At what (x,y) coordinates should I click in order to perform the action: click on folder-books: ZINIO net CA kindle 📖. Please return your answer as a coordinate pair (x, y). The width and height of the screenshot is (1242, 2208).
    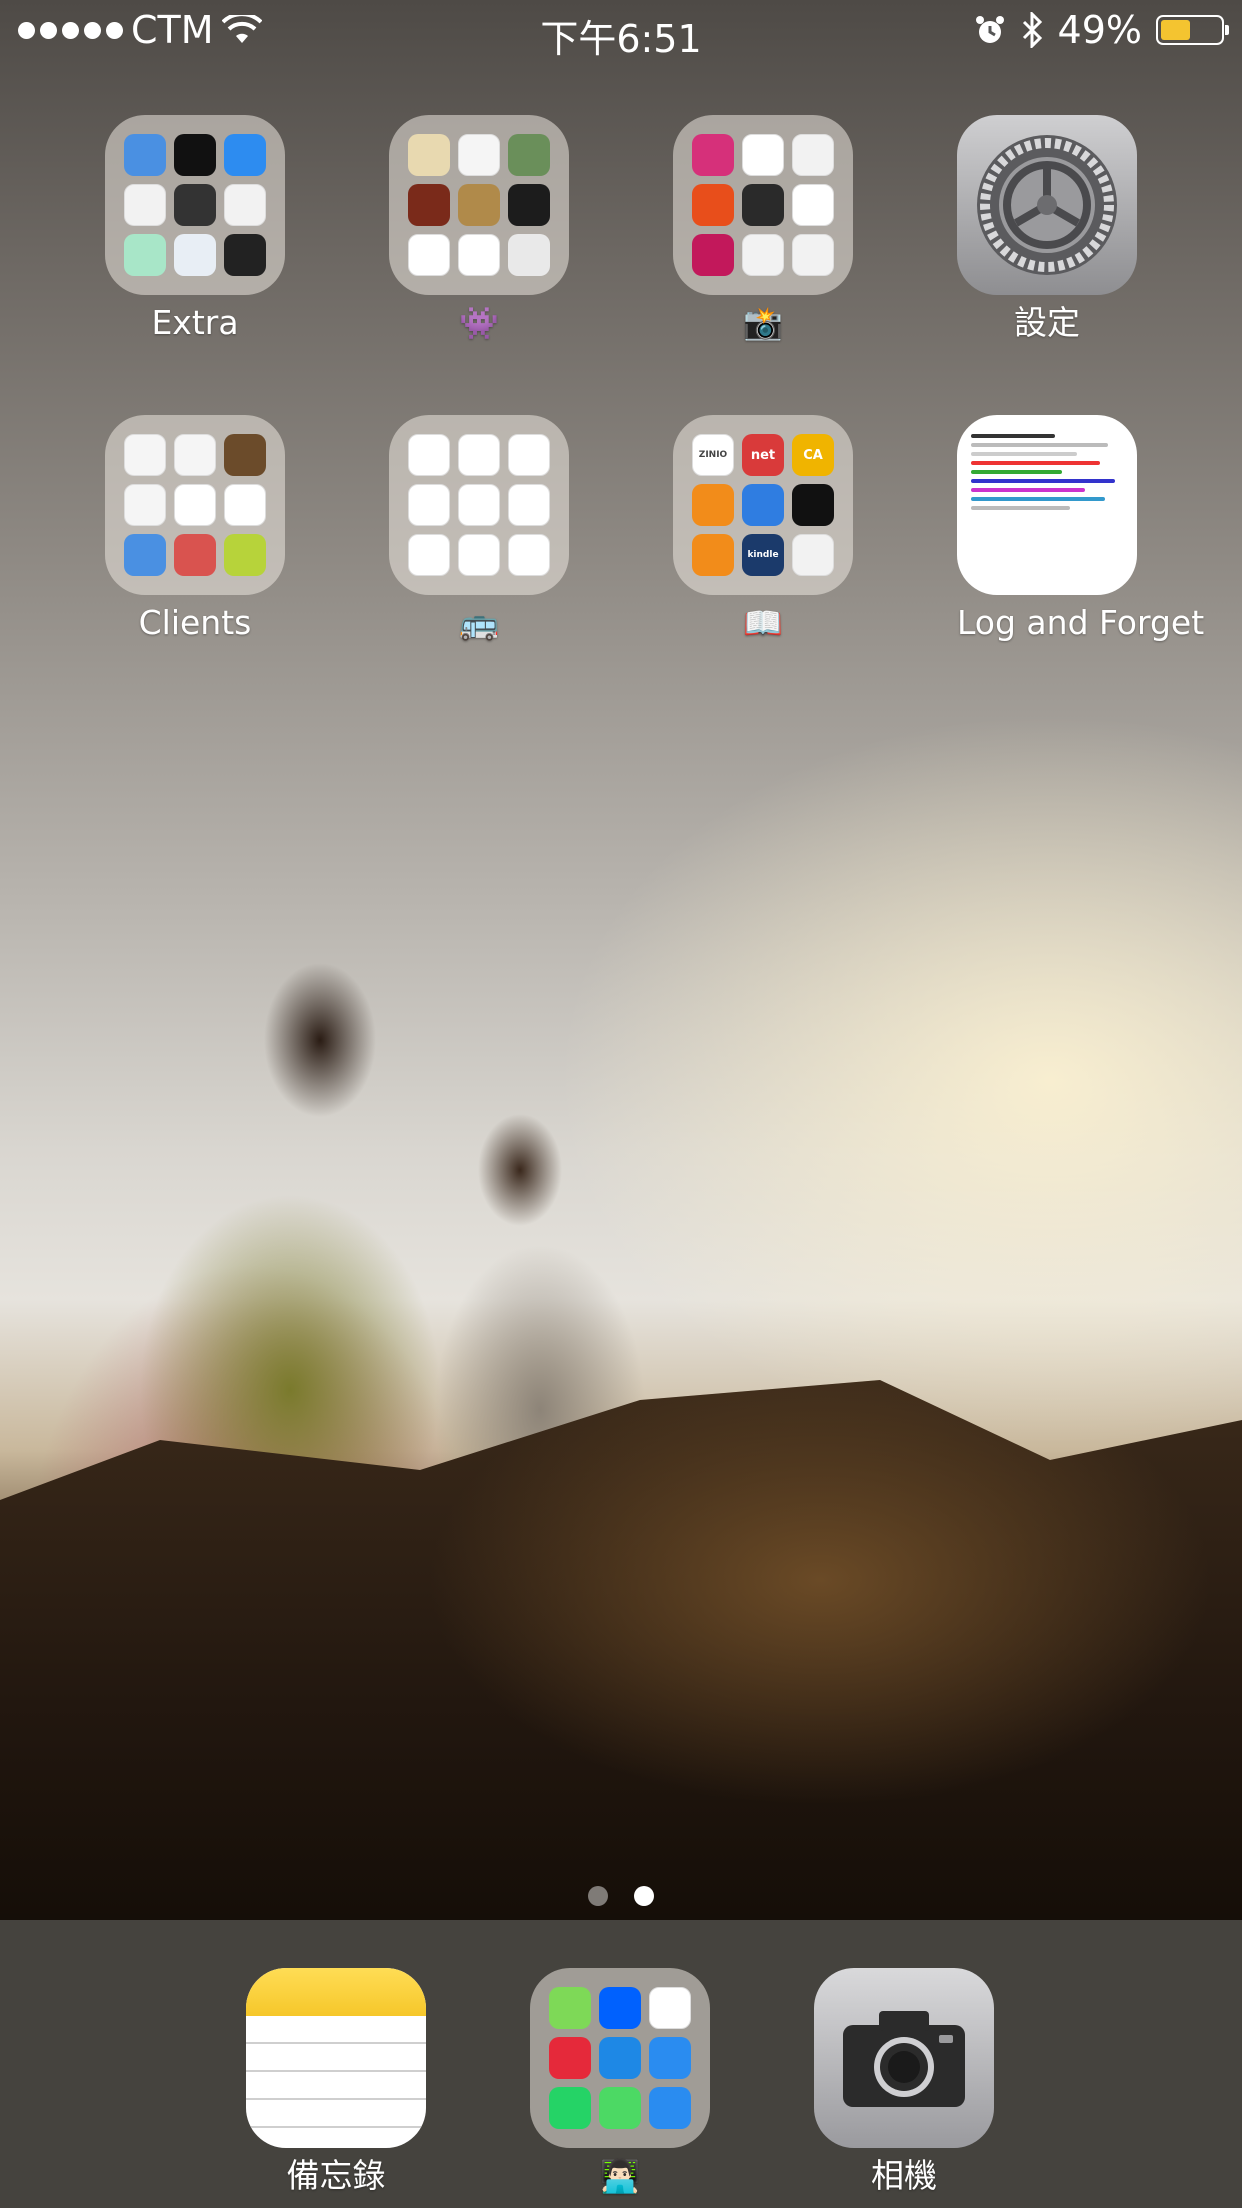
    Looking at the image, I should click on (763, 529).